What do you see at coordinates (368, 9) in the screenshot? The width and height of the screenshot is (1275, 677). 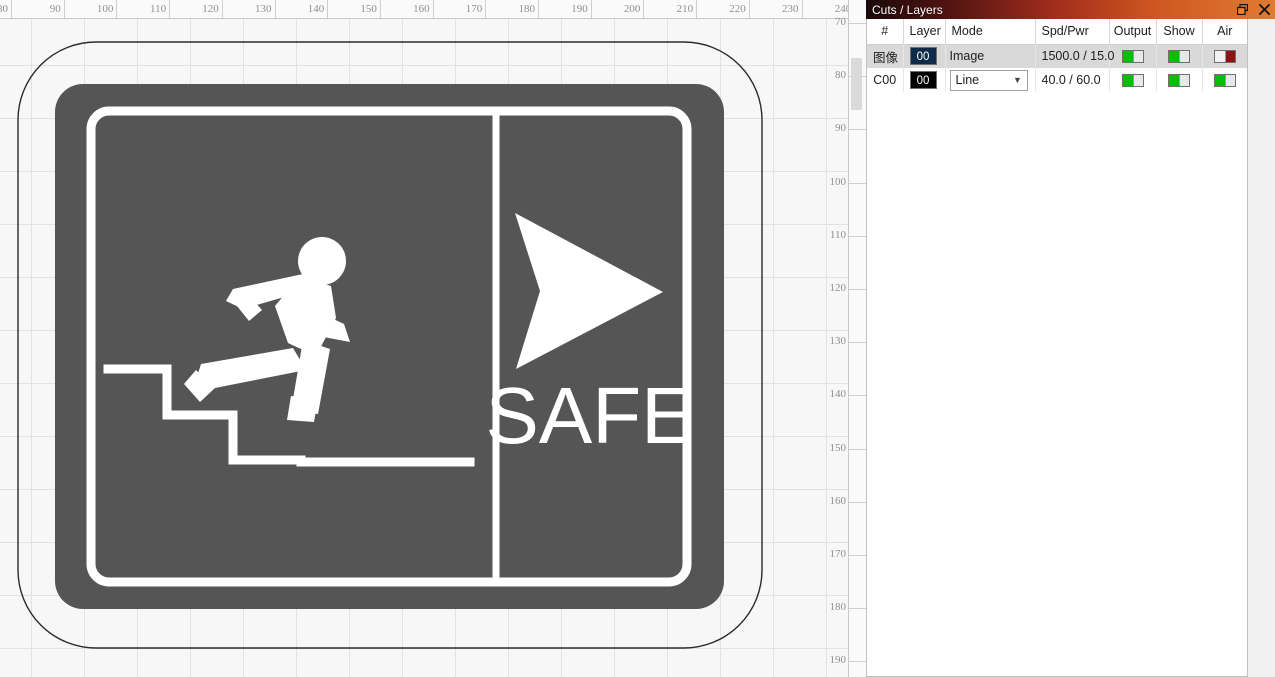 I see `ruler-label: 150` at bounding box center [368, 9].